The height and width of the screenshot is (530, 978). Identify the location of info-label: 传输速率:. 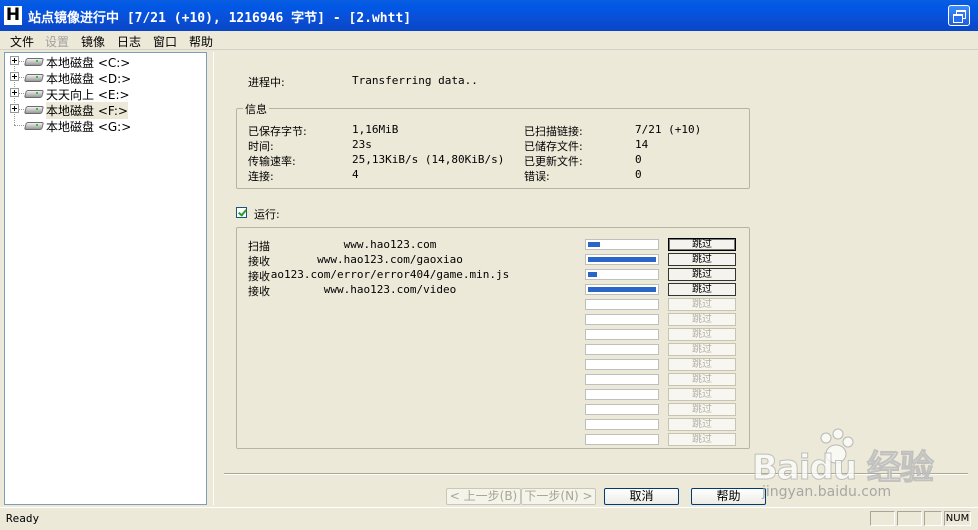
(272, 161).